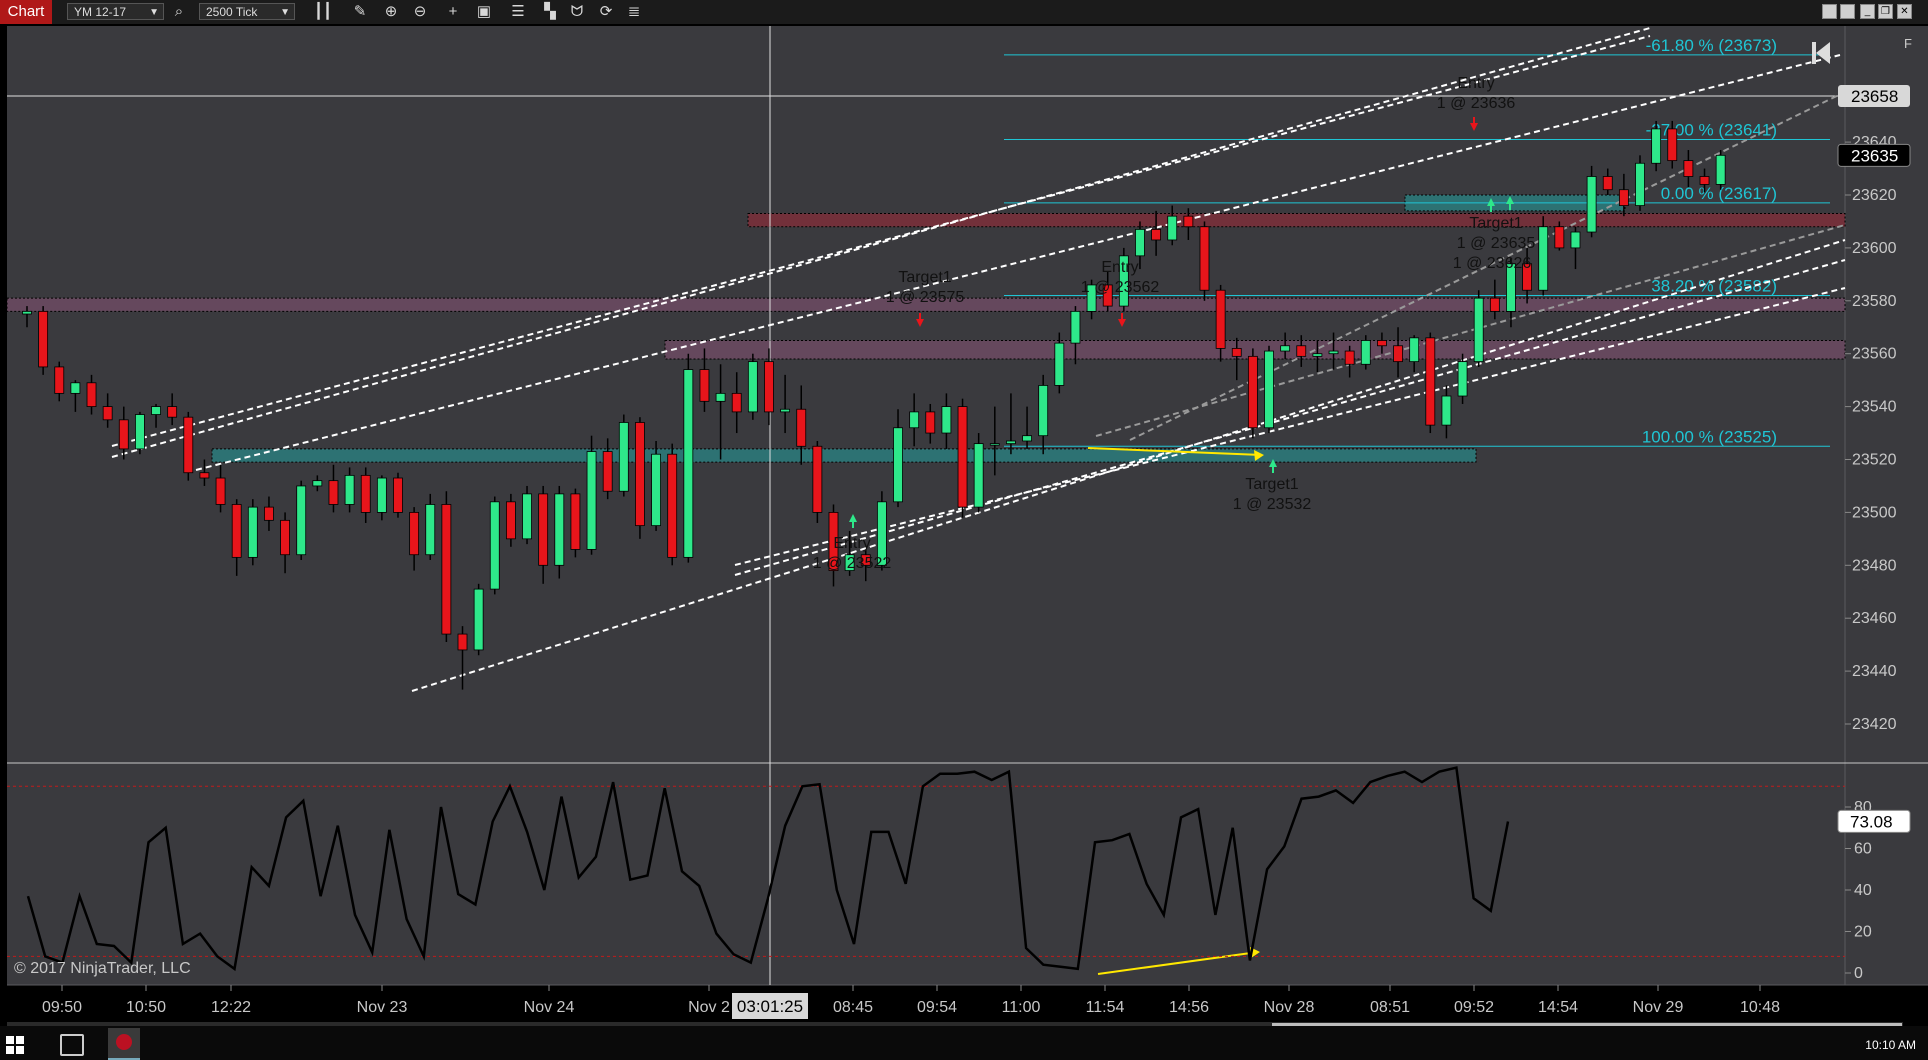 This screenshot has height=1060, width=1928. I want to click on pencil-icon: ✎, so click(360, 12).